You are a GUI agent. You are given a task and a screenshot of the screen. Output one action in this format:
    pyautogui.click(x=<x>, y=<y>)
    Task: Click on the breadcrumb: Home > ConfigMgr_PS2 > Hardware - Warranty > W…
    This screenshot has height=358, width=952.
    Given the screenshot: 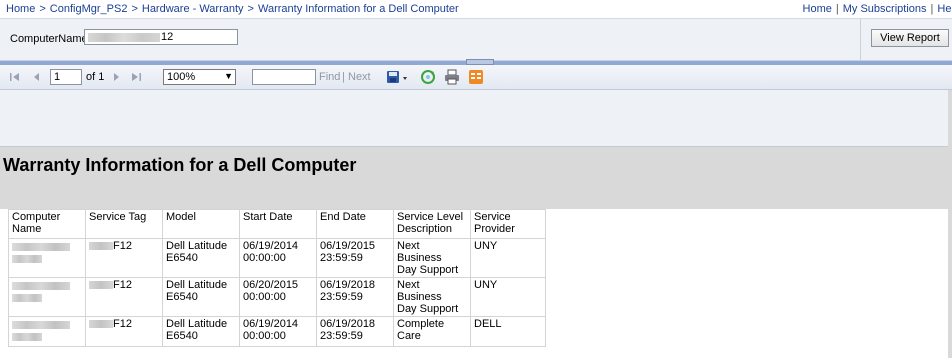 What is the action you would take?
    pyautogui.click(x=232, y=9)
    